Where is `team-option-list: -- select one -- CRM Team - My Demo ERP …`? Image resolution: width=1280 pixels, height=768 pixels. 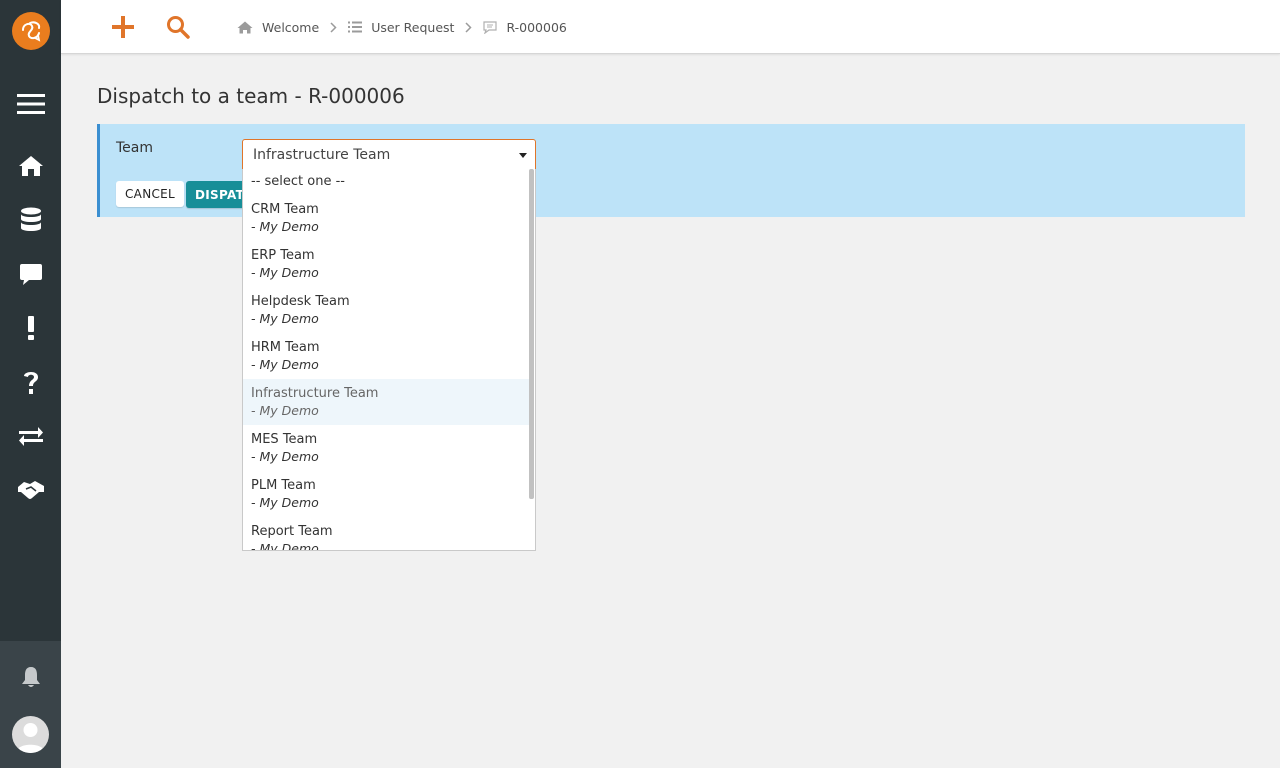
team-option-list: -- select one -- CRM Team - My Demo ERP … is located at coordinates (386, 360).